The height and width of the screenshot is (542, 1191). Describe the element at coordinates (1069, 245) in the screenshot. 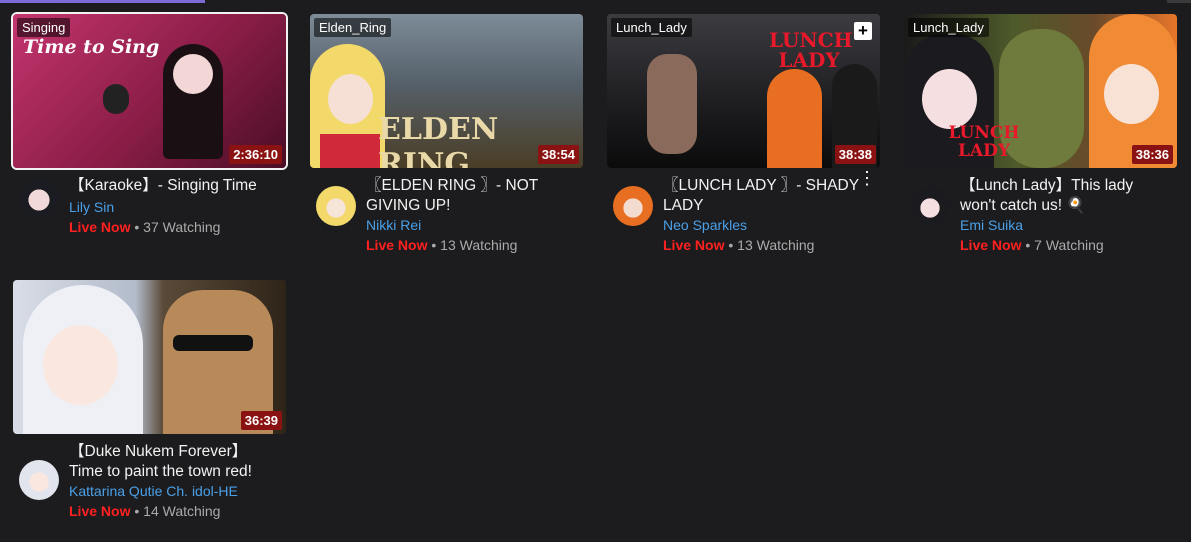

I see `viewer-count: 7 Watching` at that location.